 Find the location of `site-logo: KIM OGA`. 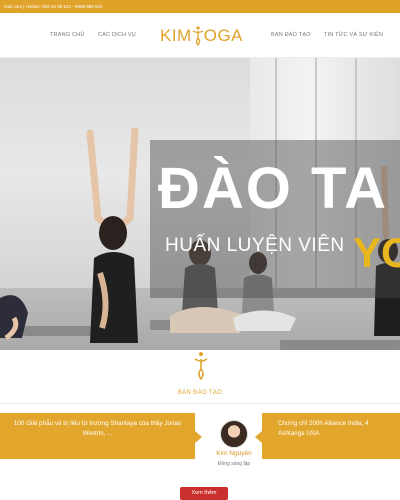

site-logo: KIM OGA is located at coordinates (205, 36).